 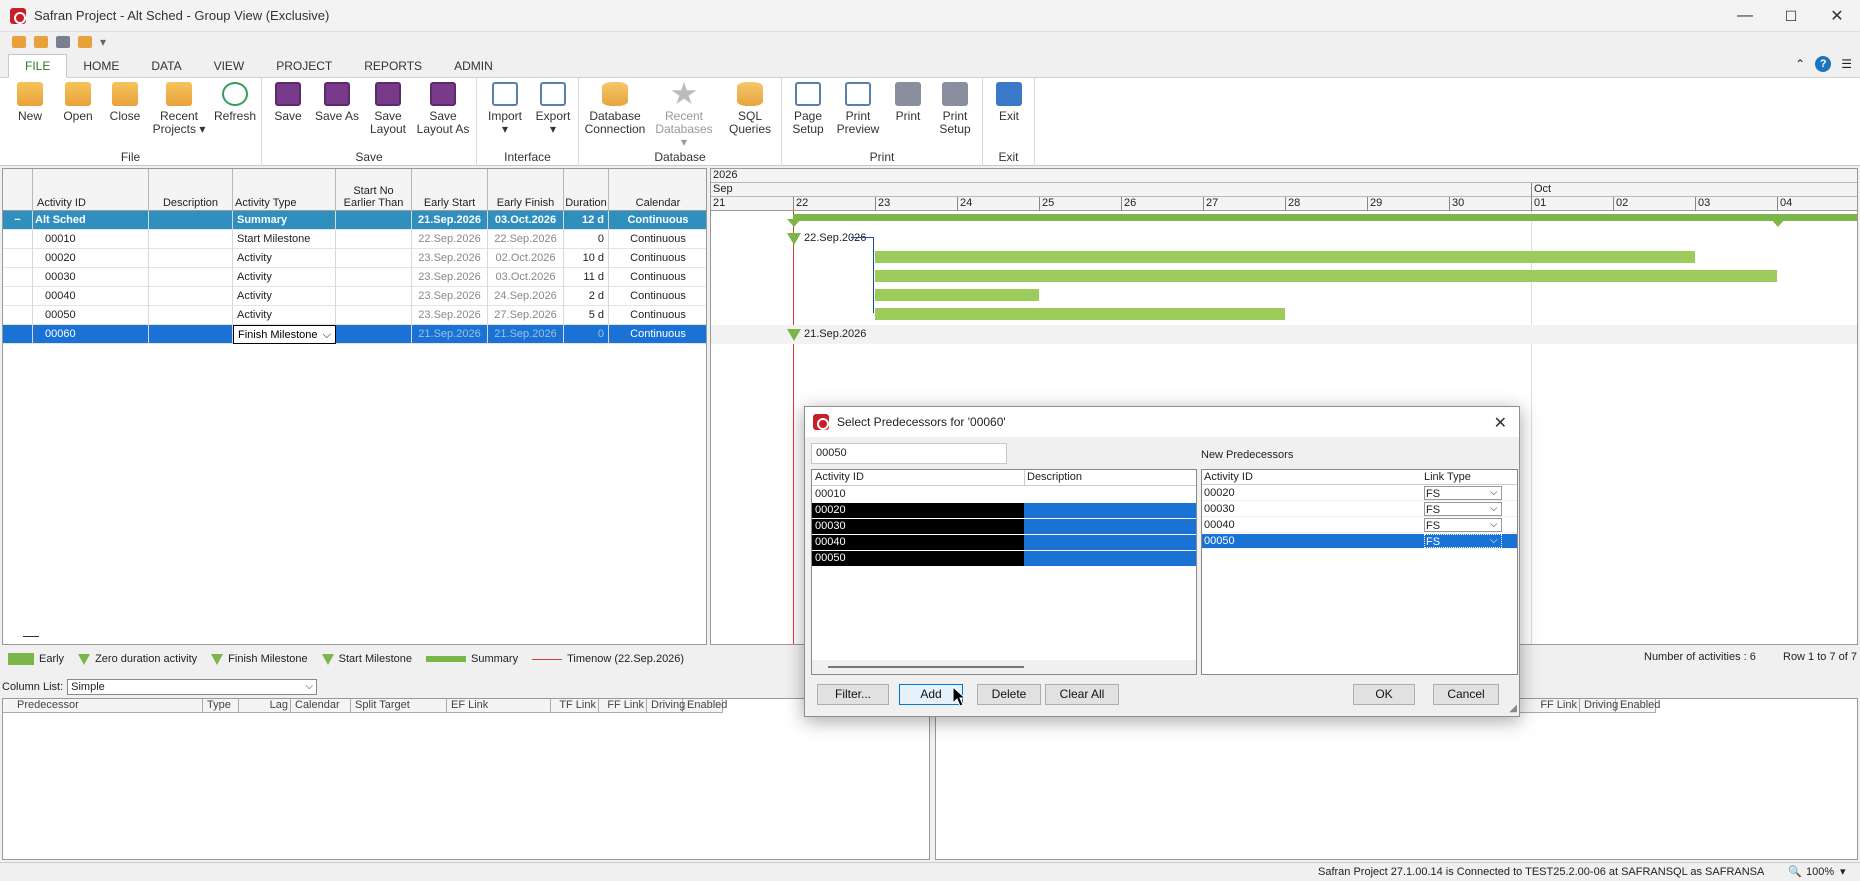 I want to click on list-item: 00010, so click(x=1004, y=494).